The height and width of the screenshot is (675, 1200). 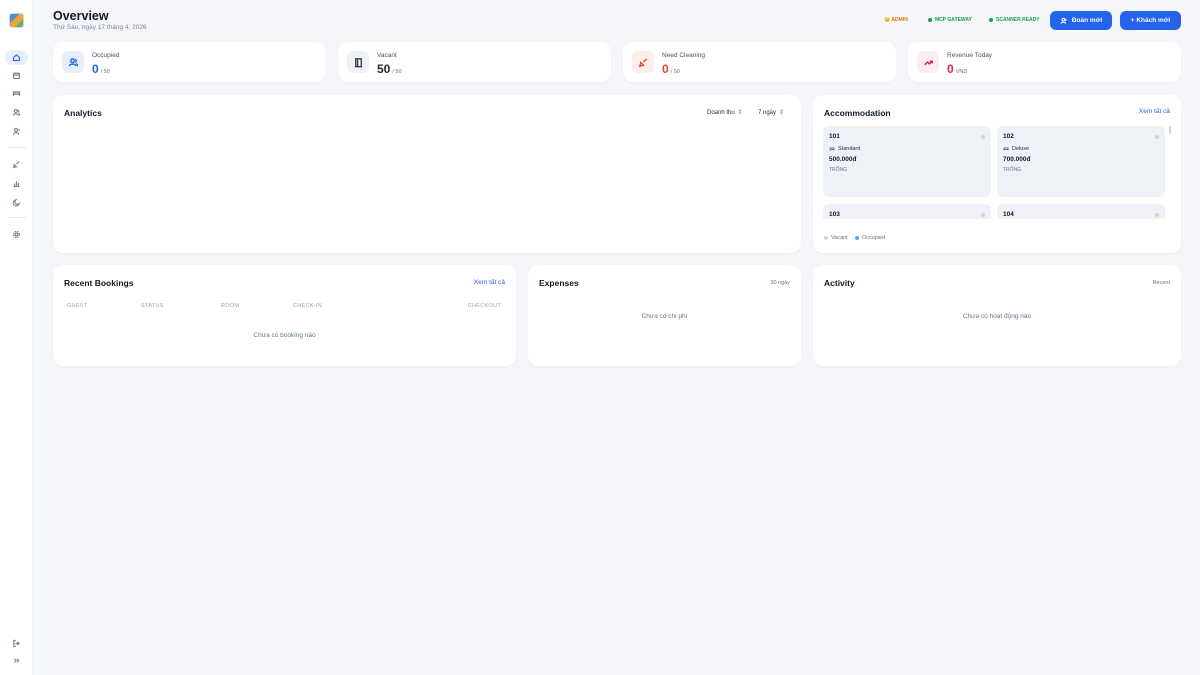 What do you see at coordinates (387, 55) in the screenshot?
I see `stat-label: Vacant` at bounding box center [387, 55].